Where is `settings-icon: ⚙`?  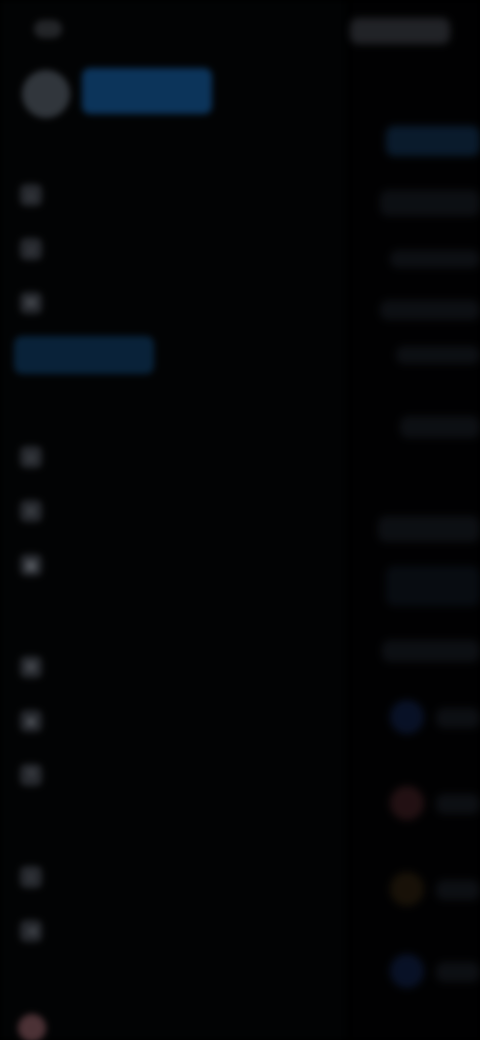 settings-icon: ⚙ is located at coordinates (31, 667).